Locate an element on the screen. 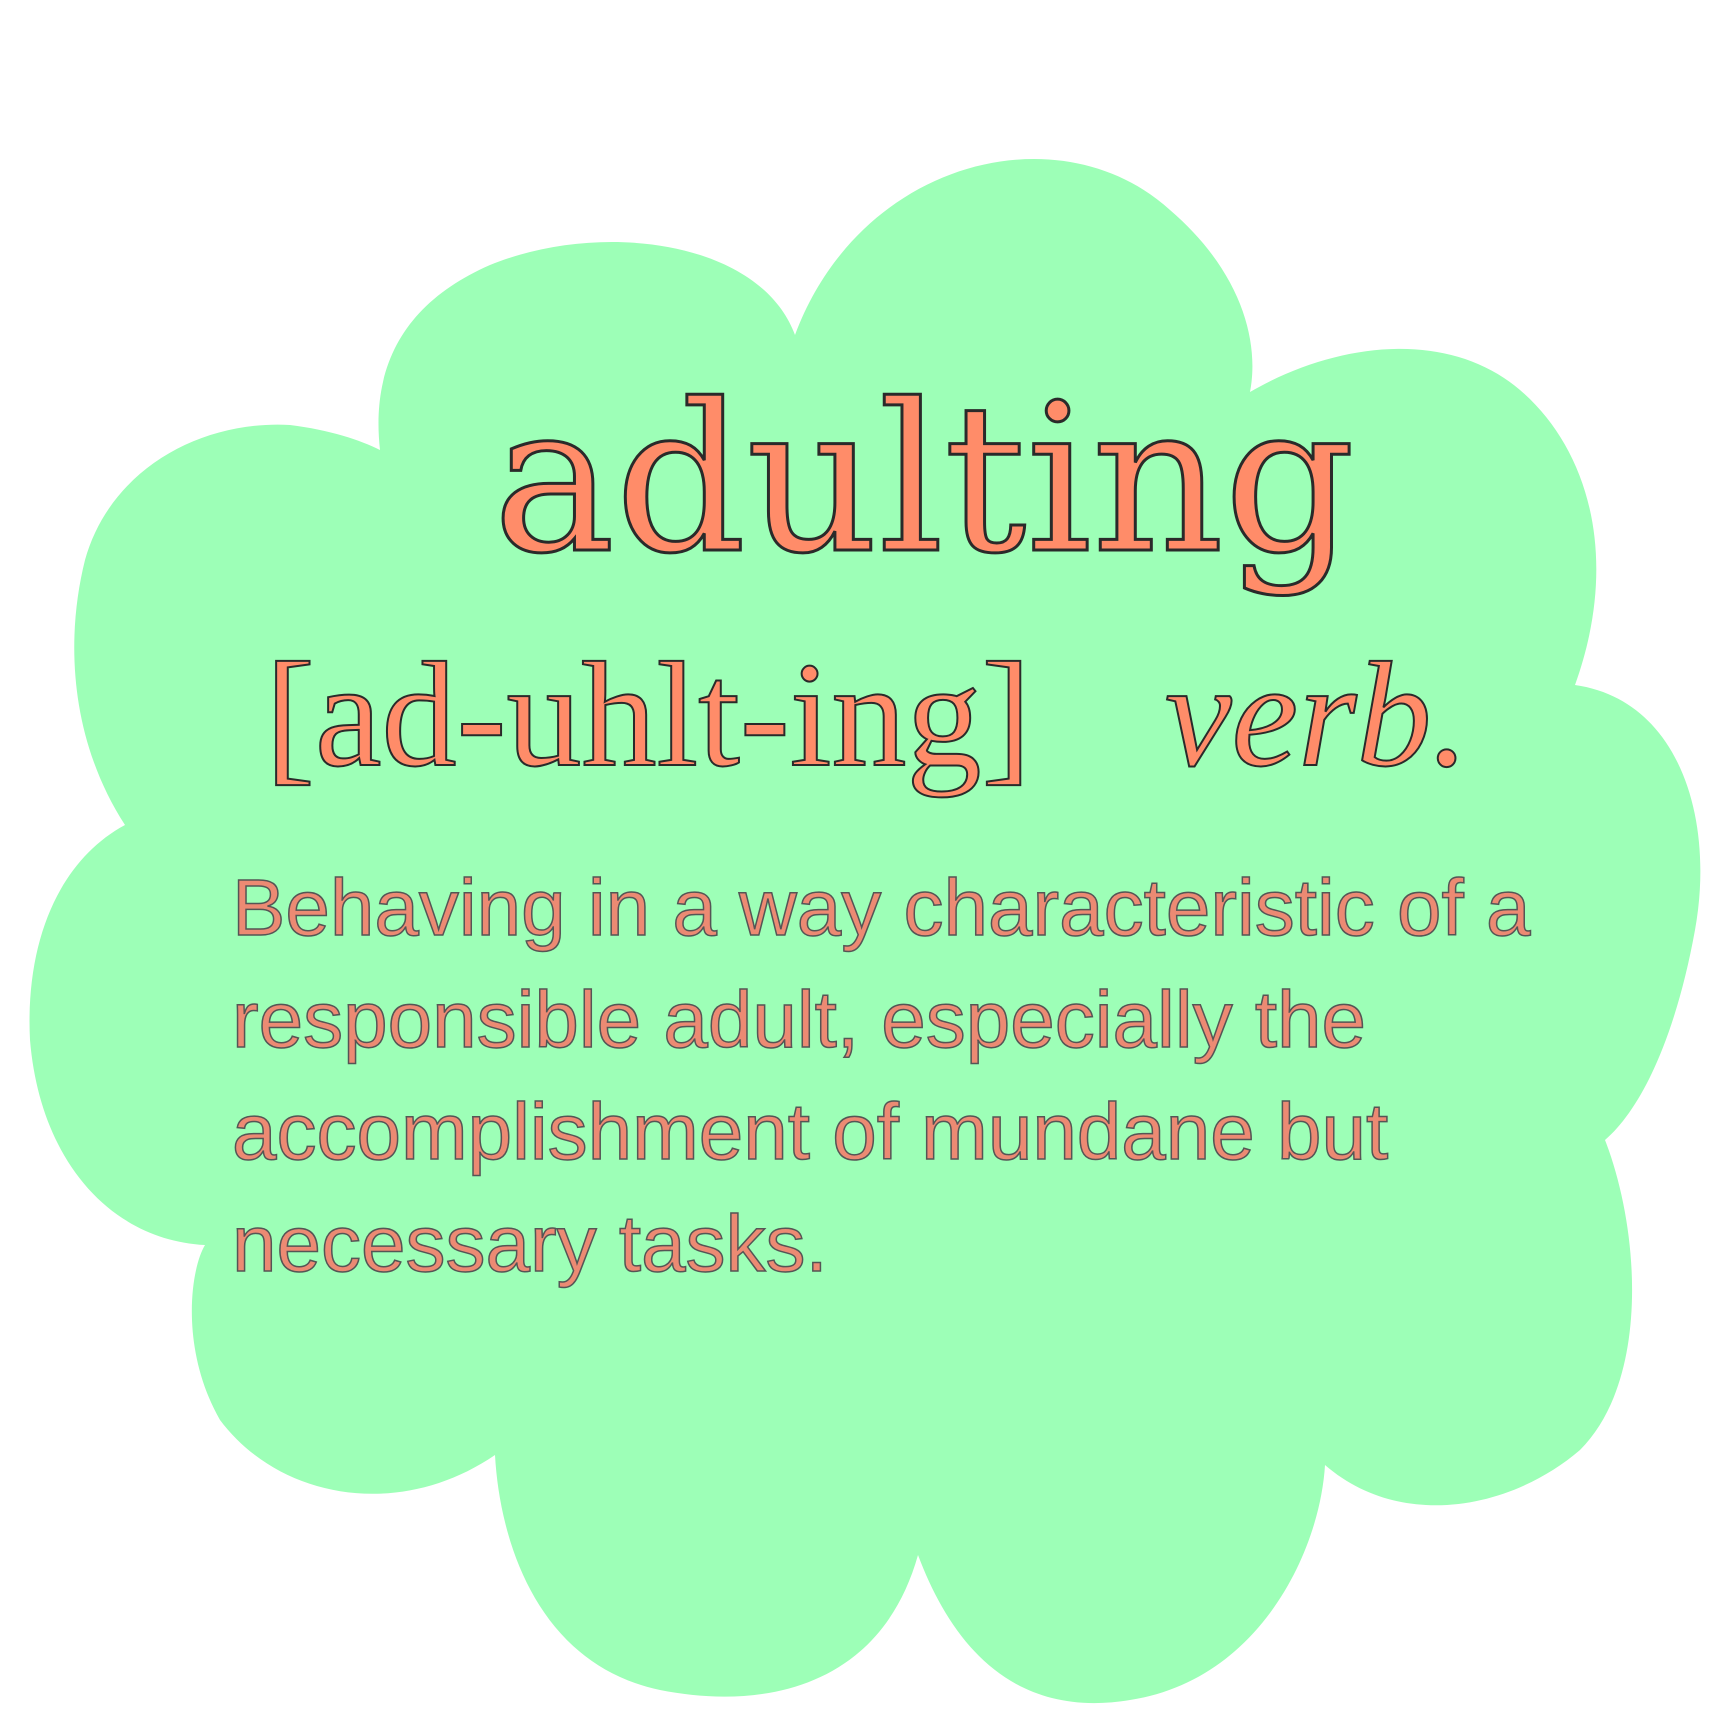 The image size is (1728, 1728). part-of-speech: verb. is located at coordinates (1317, 715).